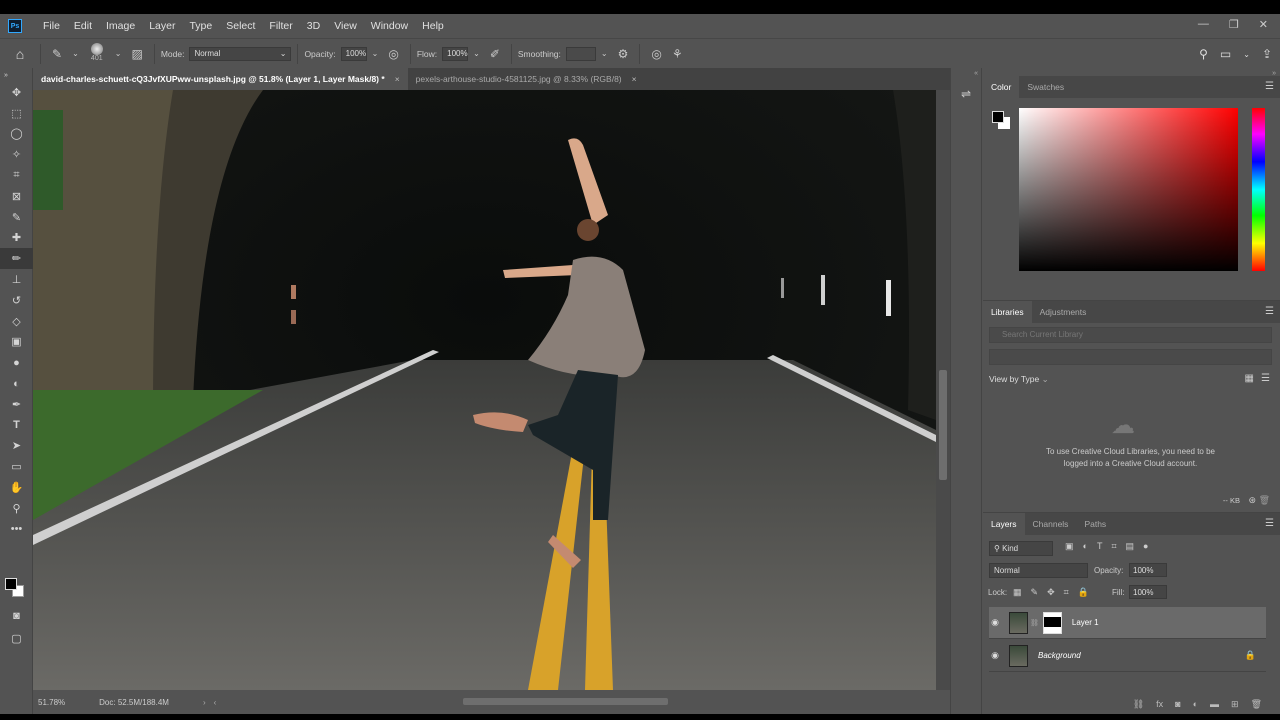 Image resolution: width=1280 pixels, height=720 pixels. Describe the element at coordinates (83, 26) in the screenshot. I see `menu-edit: Edit` at that location.